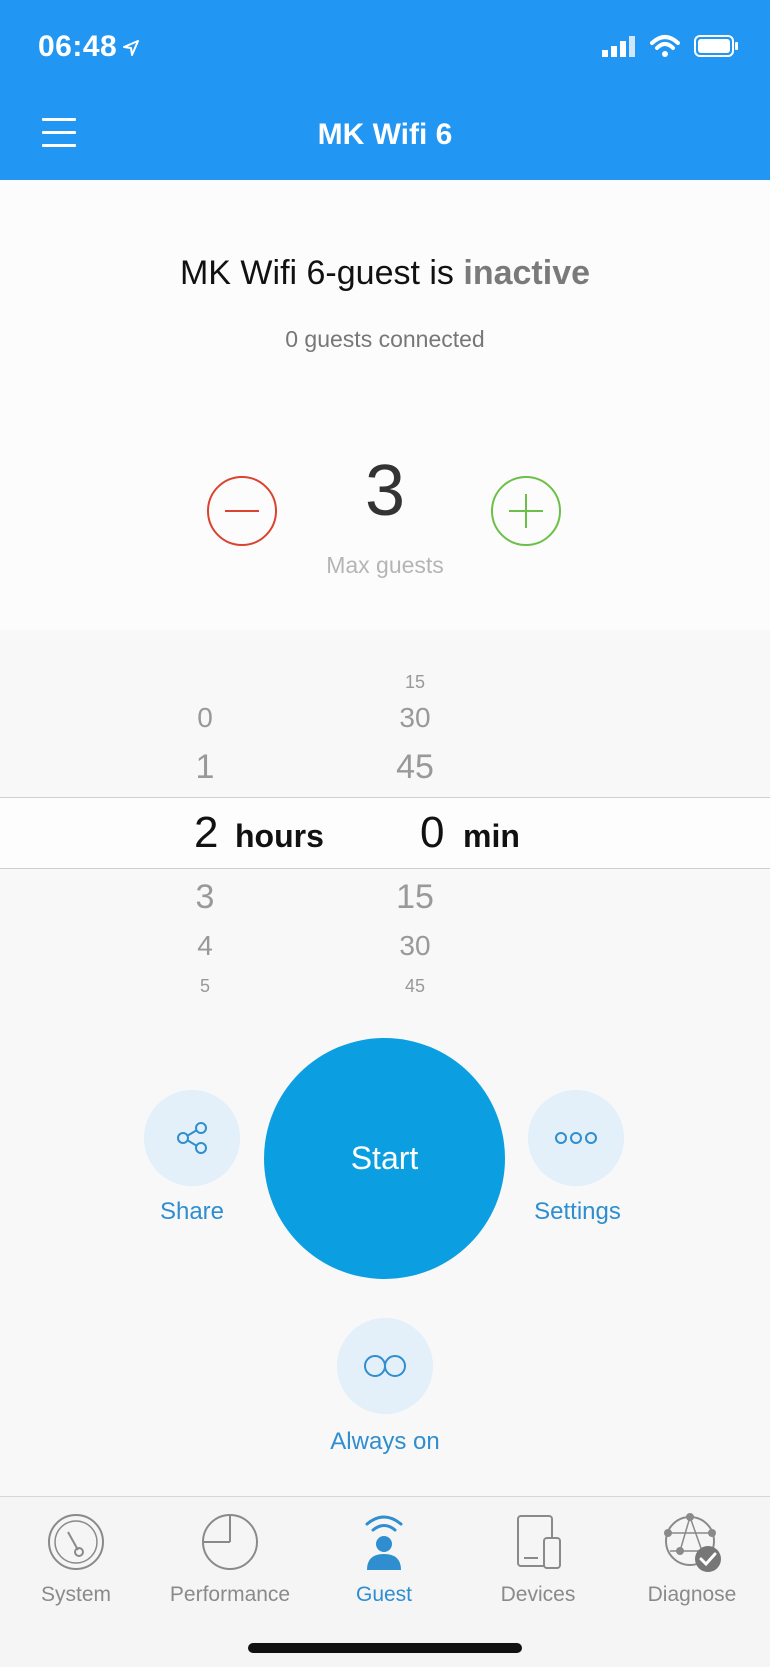 Image resolution: width=770 pixels, height=1667 pixels. I want to click on settings-button, so click(576, 1138).